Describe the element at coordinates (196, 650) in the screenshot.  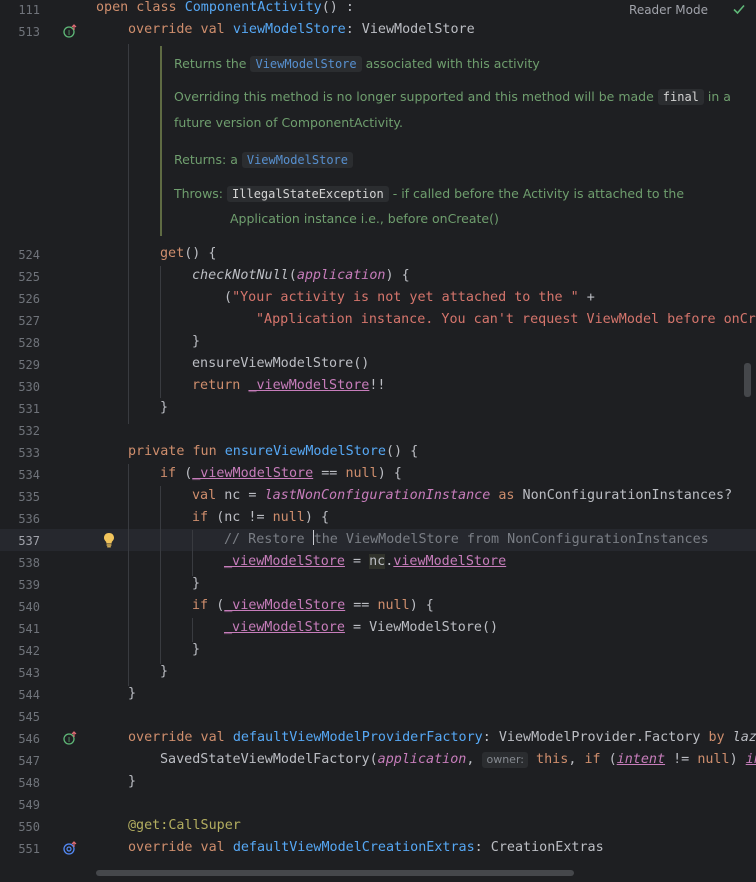
I see `code-line-542: }` at that location.